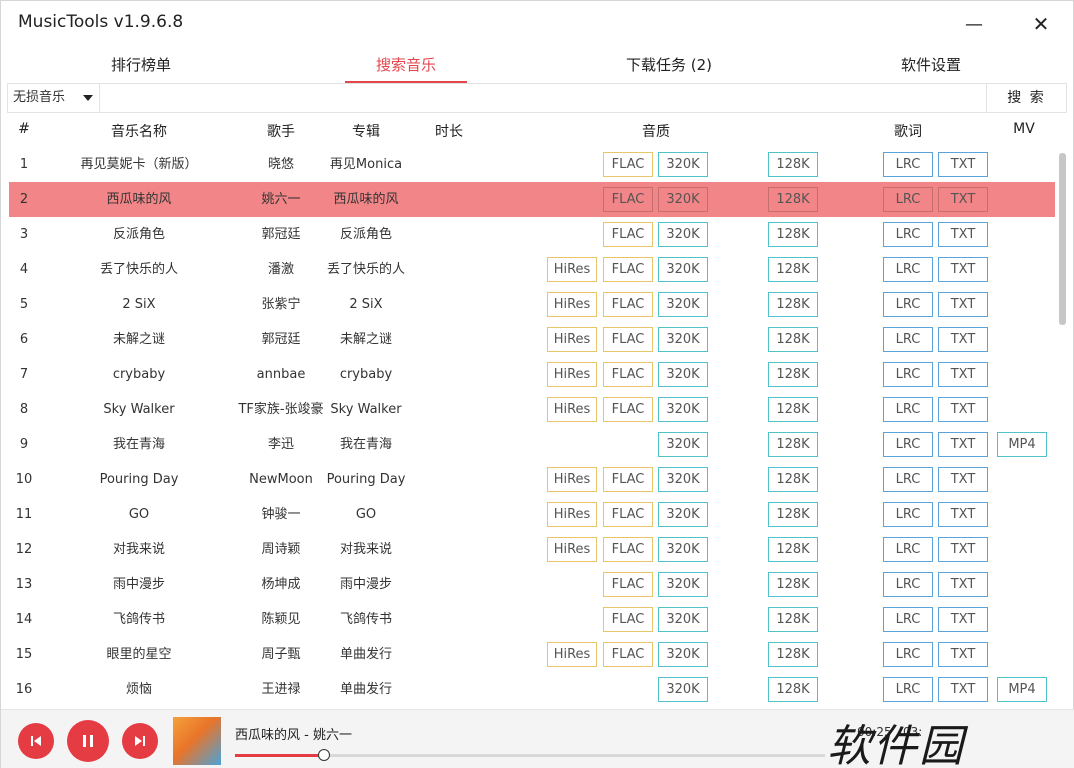 Image resolution: width=1074 pixels, height=768 pixels. Describe the element at coordinates (532, 164) in the screenshot. I see `table-row: 1 再见莫妮卡（新版） 晓悠 再见Monica FLAC 320K 128K LRC TXT` at that location.